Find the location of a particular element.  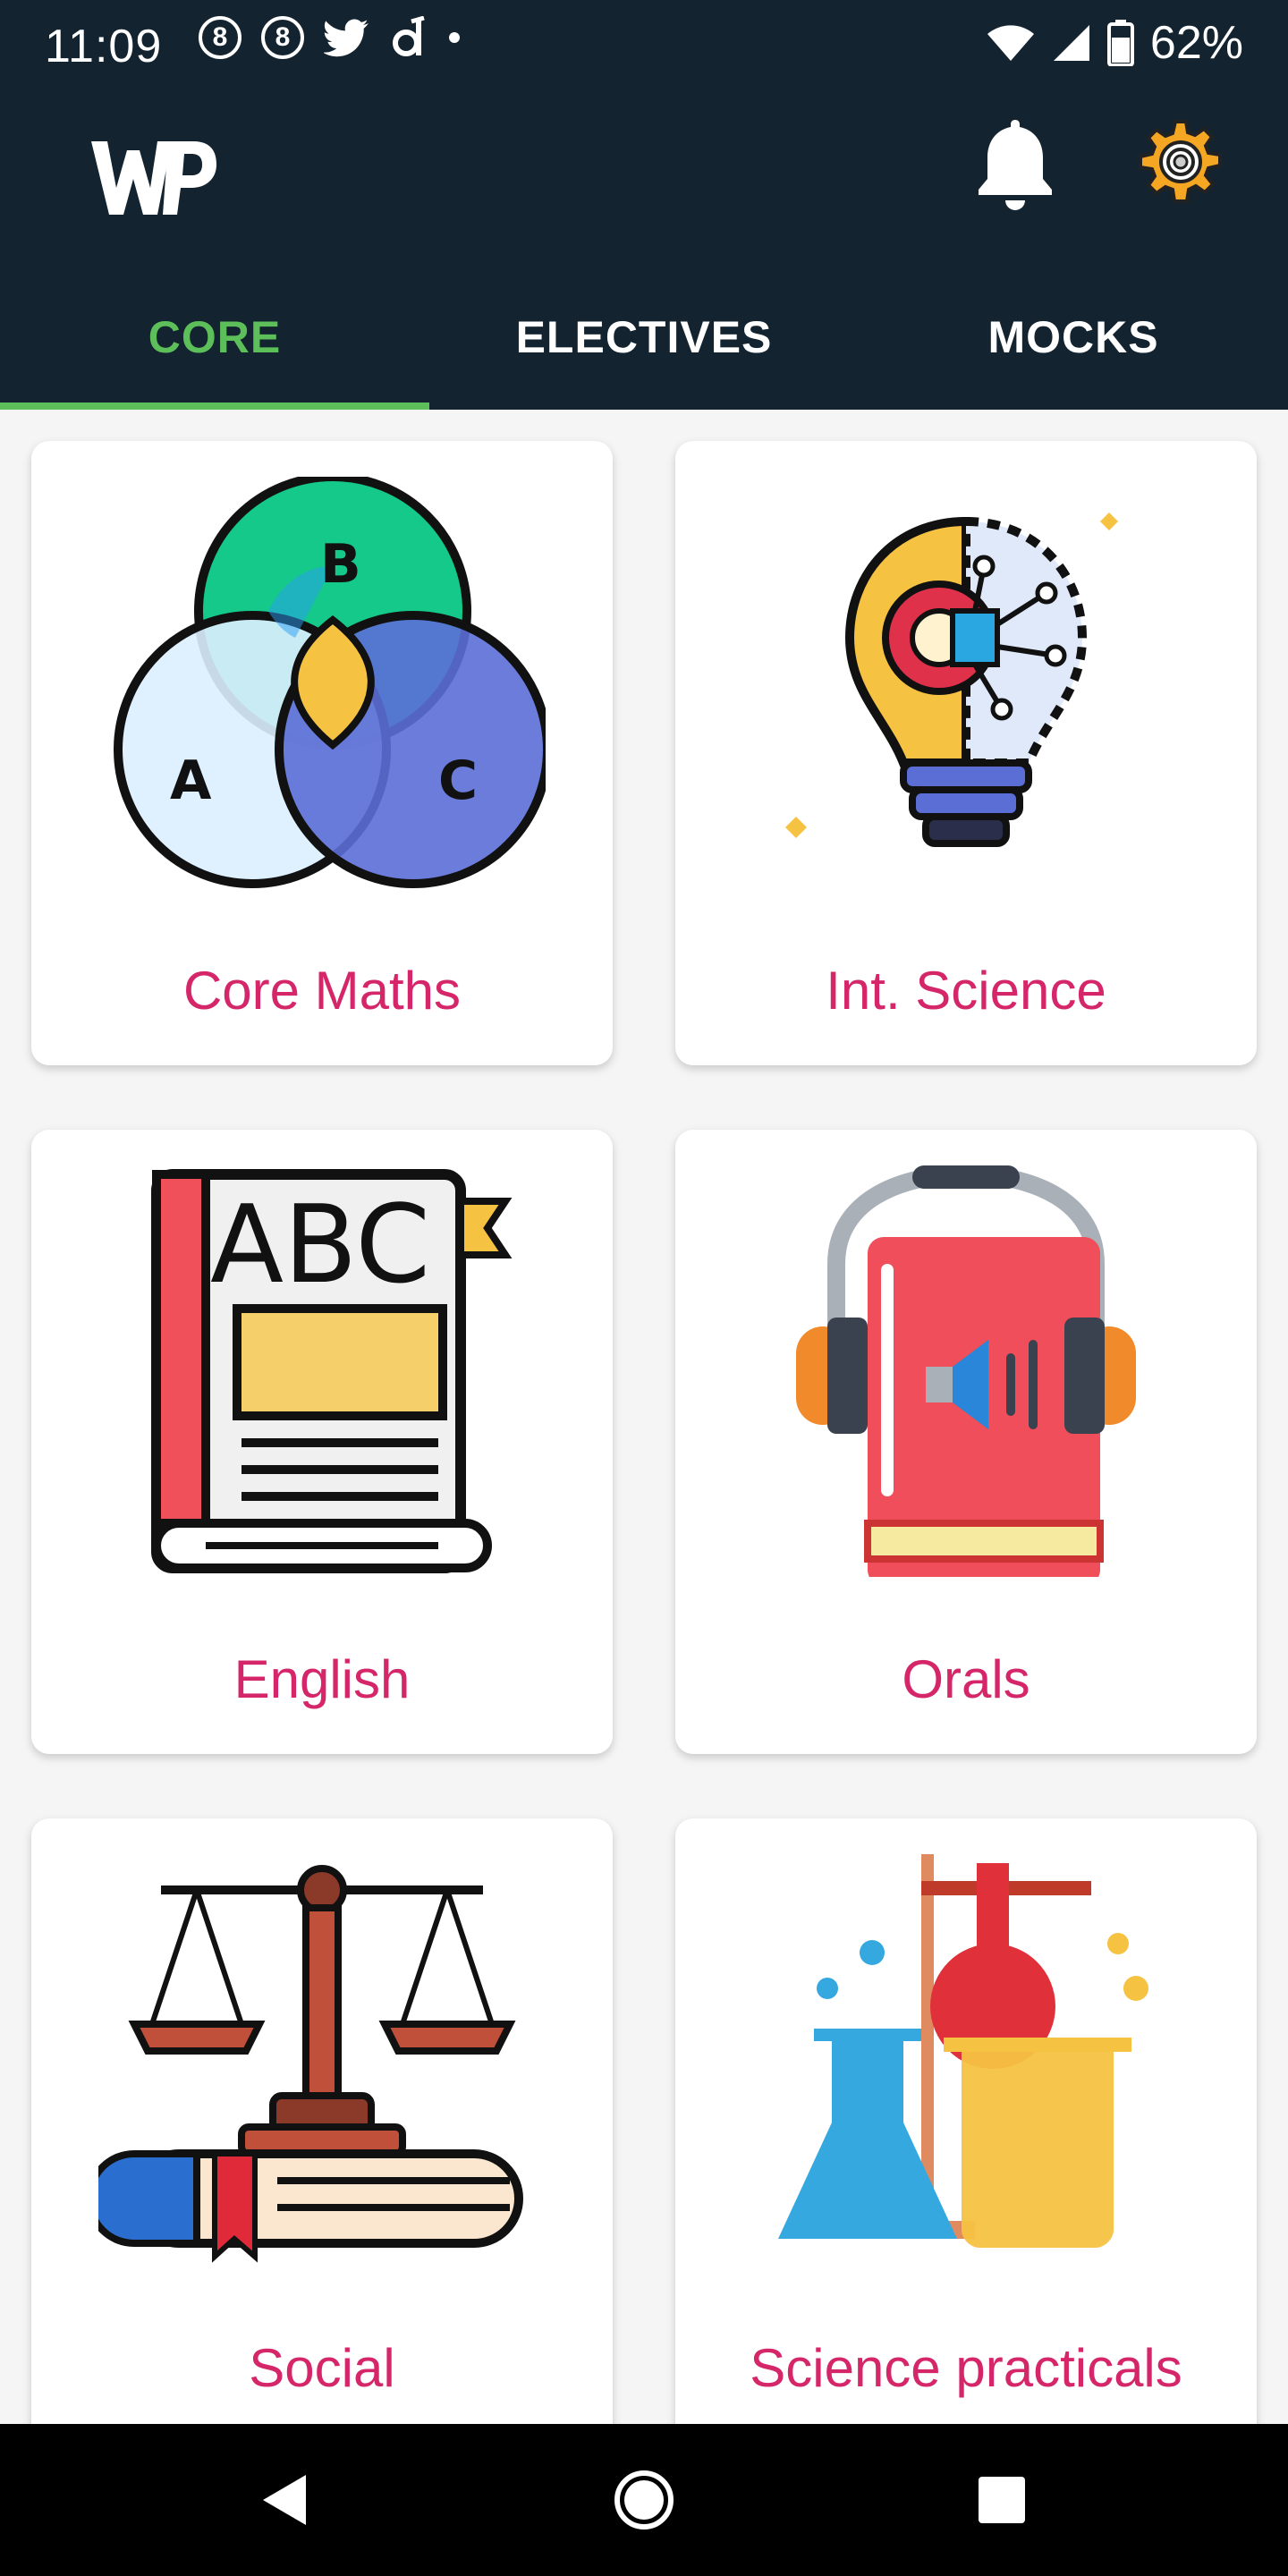

tab-bar: CORE ELECTIVES MOCKS is located at coordinates (644, 348).